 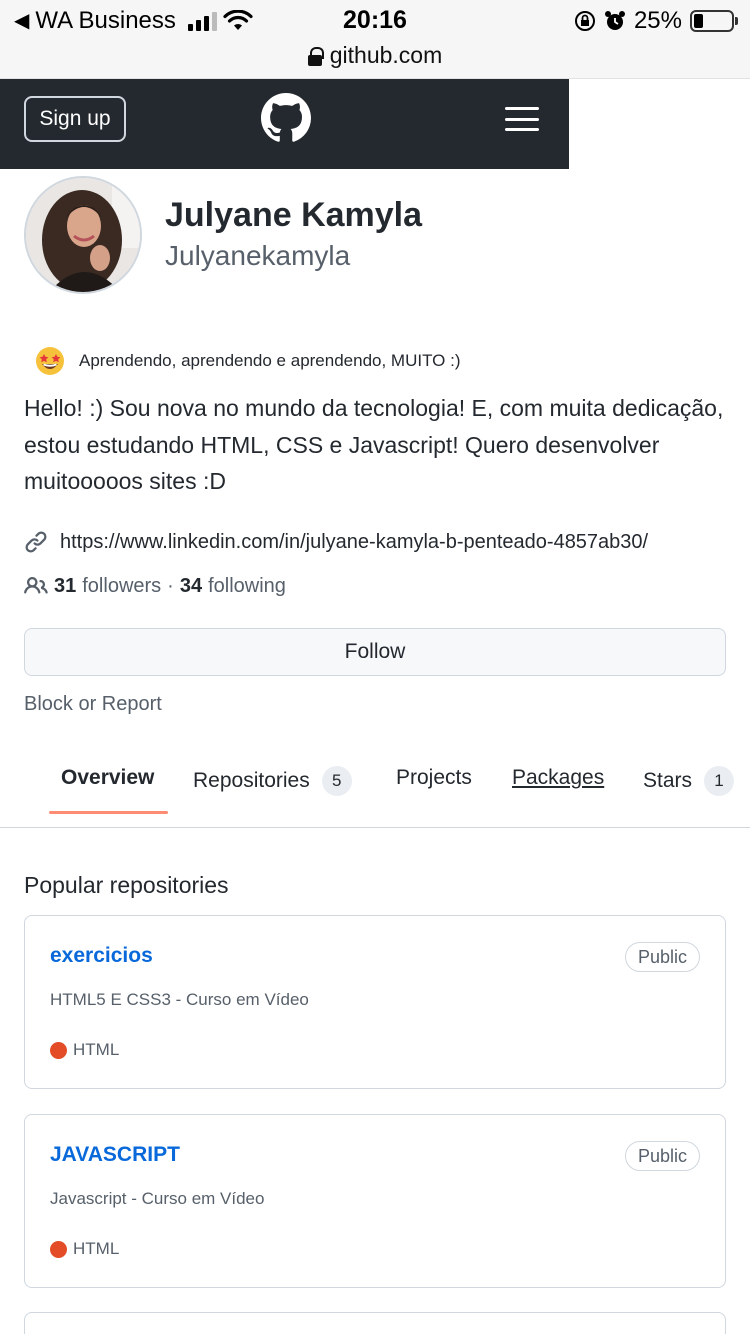 What do you see at coordinates (93, 704) in the screenshot?
I see `block-report-link: Block or Report` at bounding box center [93, 704].